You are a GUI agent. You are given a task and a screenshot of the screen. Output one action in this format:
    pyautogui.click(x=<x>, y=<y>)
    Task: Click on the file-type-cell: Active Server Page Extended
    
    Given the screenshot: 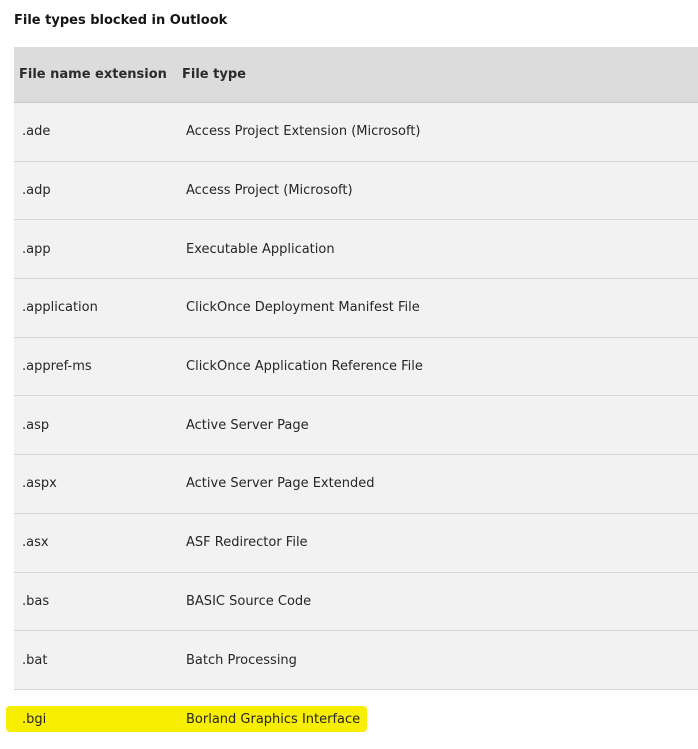 What is the action you would take?
    pyautogui.click(x=280, y=484)
    